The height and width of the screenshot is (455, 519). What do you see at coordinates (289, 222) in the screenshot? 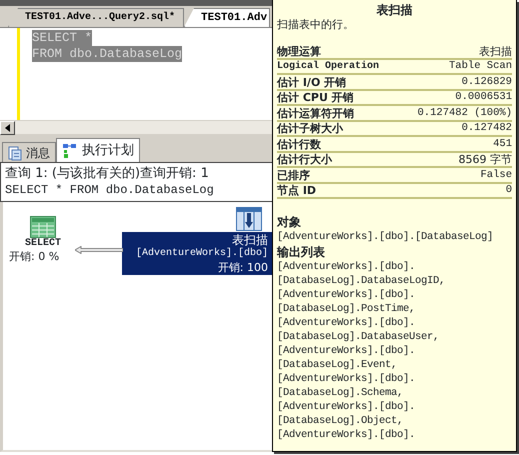
I see `section-heading: 对象` at bounding box center [289, 222].